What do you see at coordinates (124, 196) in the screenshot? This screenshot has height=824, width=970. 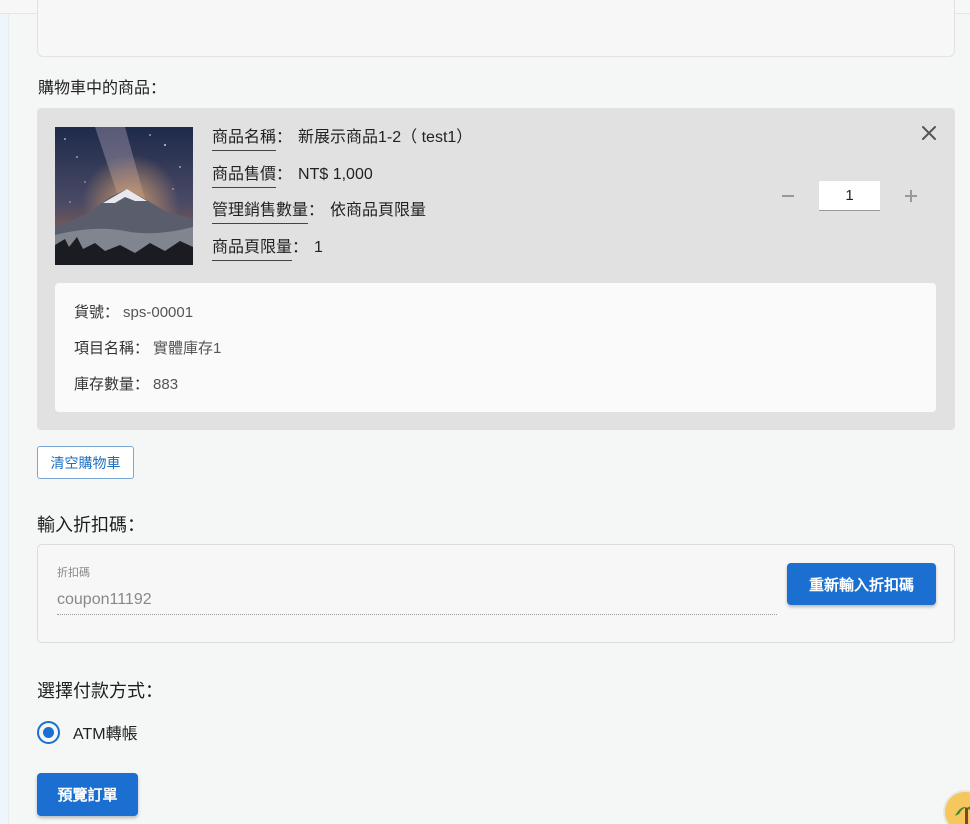 I see `product-thumbnail` at bounding box center [124, 196].